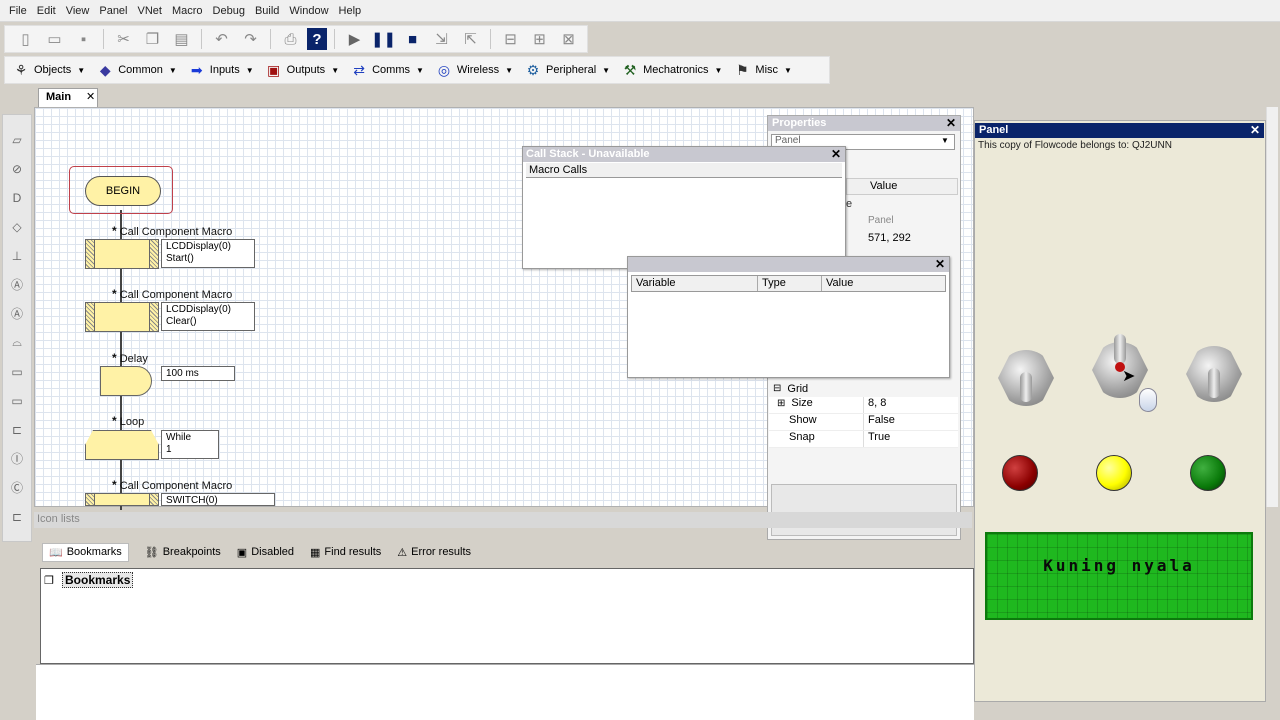 This screenshot has height=720, width=1280. I want to click on grid-show-row: Show False, so click(863, 422).